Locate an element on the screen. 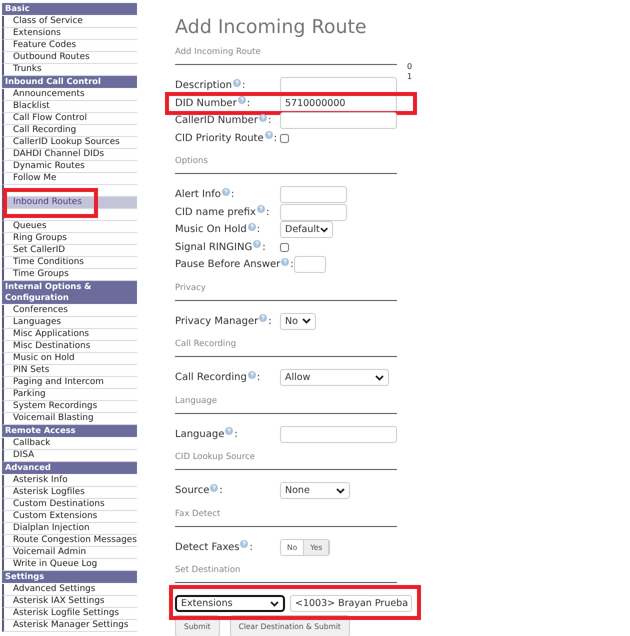 The height and width of the screenshot is (636, 630). sidebar-item: Call Recording is located at coordinates (69, 130).